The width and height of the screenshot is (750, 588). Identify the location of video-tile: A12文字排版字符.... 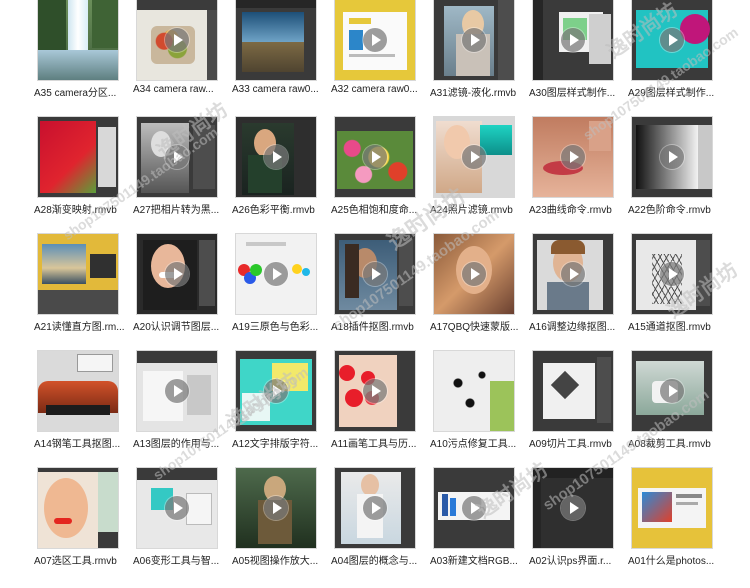
(275, 409).